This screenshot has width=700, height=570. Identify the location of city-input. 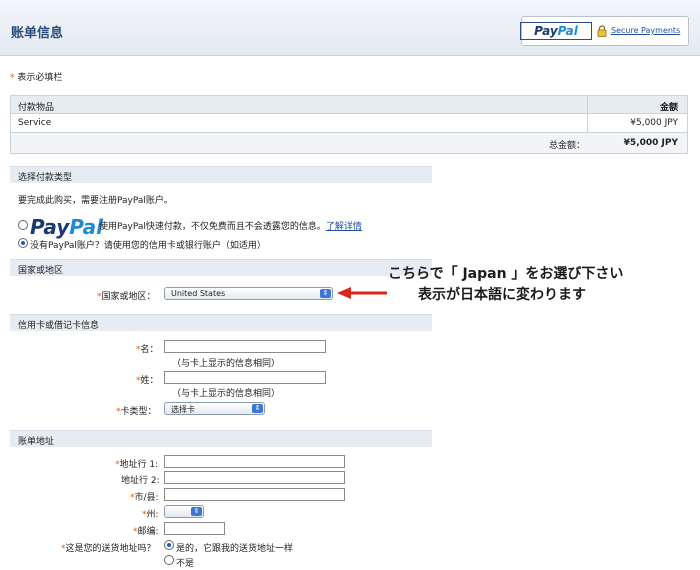
(254, 494).